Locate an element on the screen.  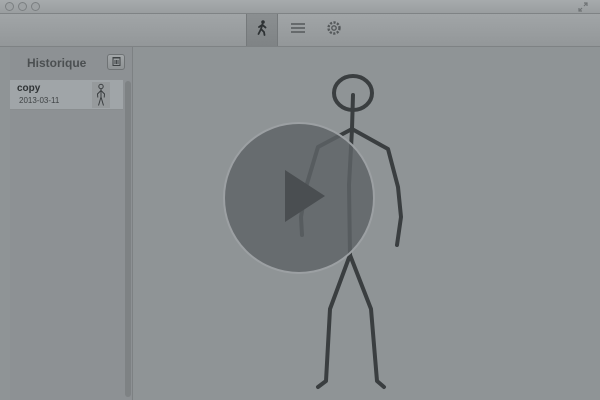
toolbar-animation-button is located at coordinates (262, 30).